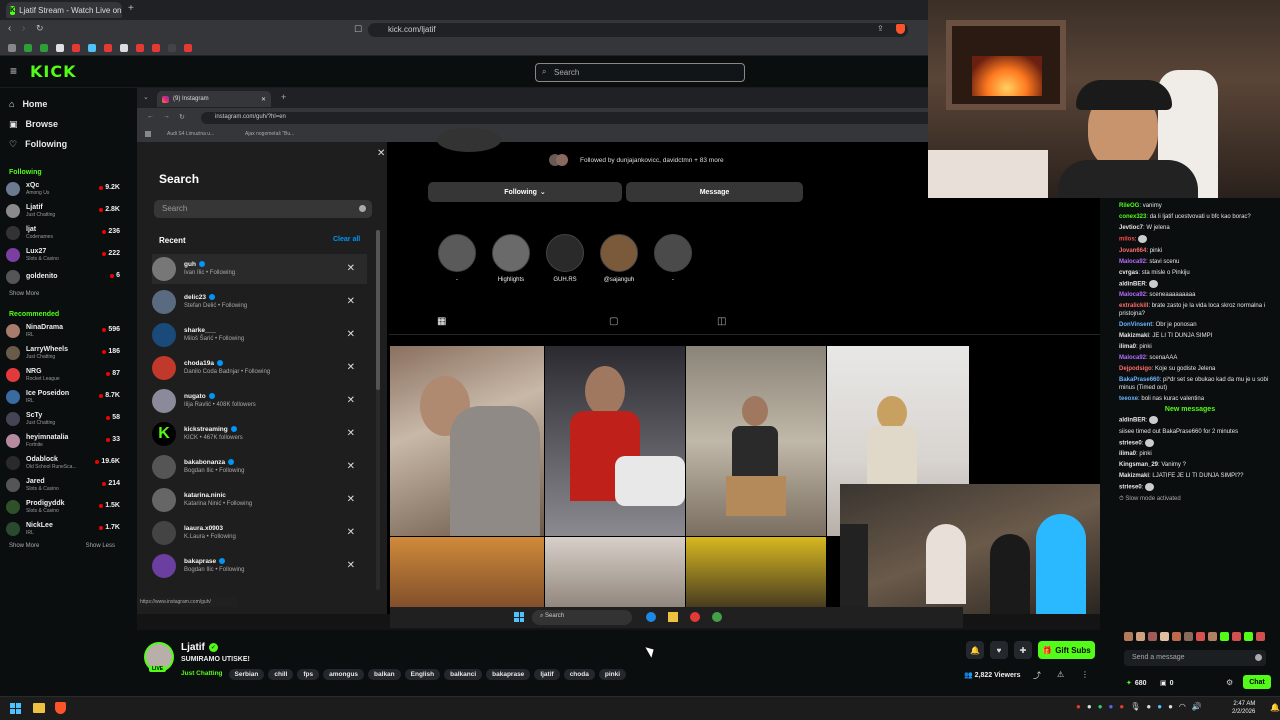 The width and height of the screenshot is (1280, 720). Describe the element at coordinates (1190, 347) in the screenshot. I see `chat-message: ilima0: pinki` at that location.